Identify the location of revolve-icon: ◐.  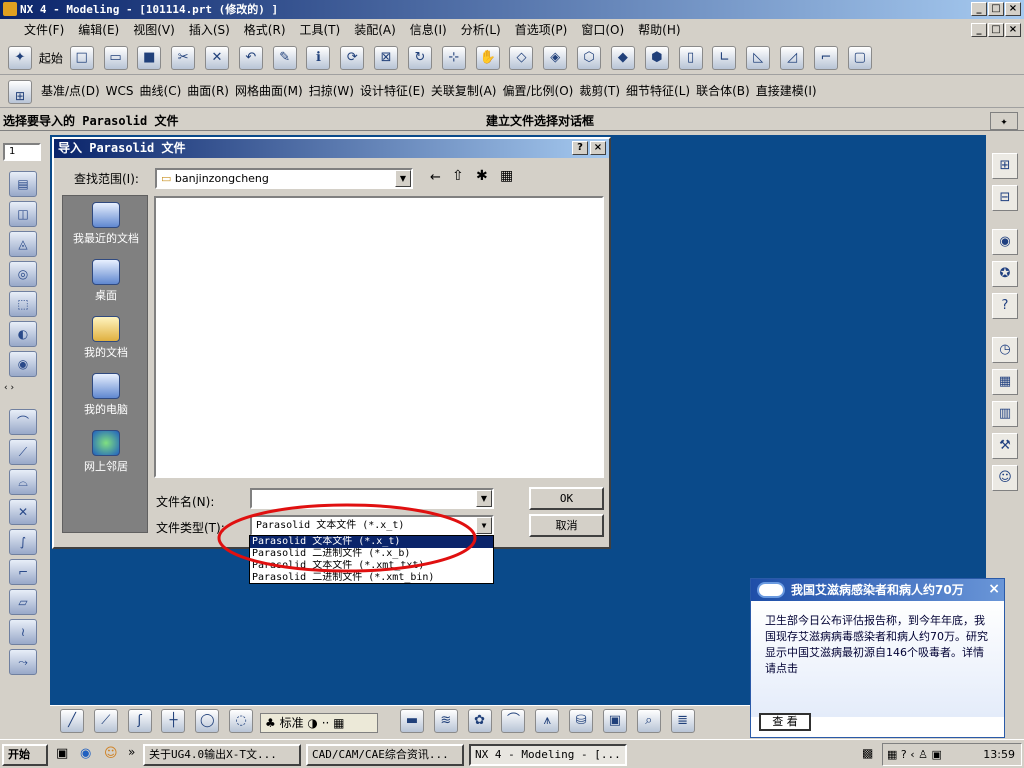
(23, 334).